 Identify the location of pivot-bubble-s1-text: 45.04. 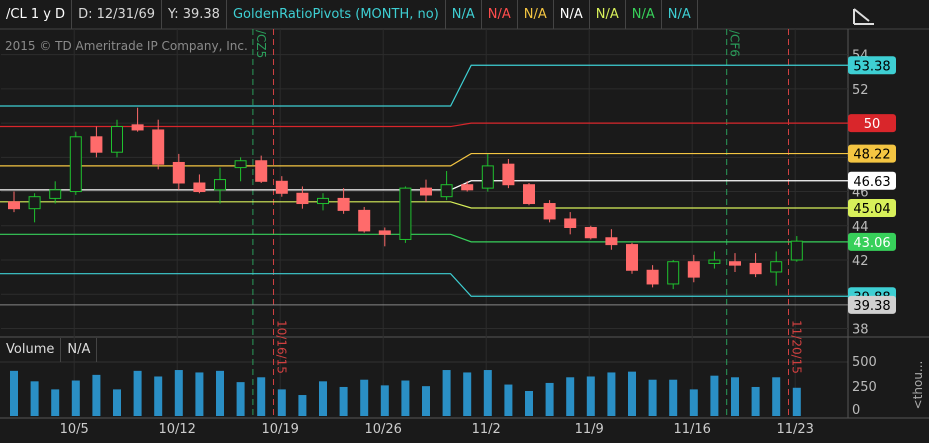
(871, 209).